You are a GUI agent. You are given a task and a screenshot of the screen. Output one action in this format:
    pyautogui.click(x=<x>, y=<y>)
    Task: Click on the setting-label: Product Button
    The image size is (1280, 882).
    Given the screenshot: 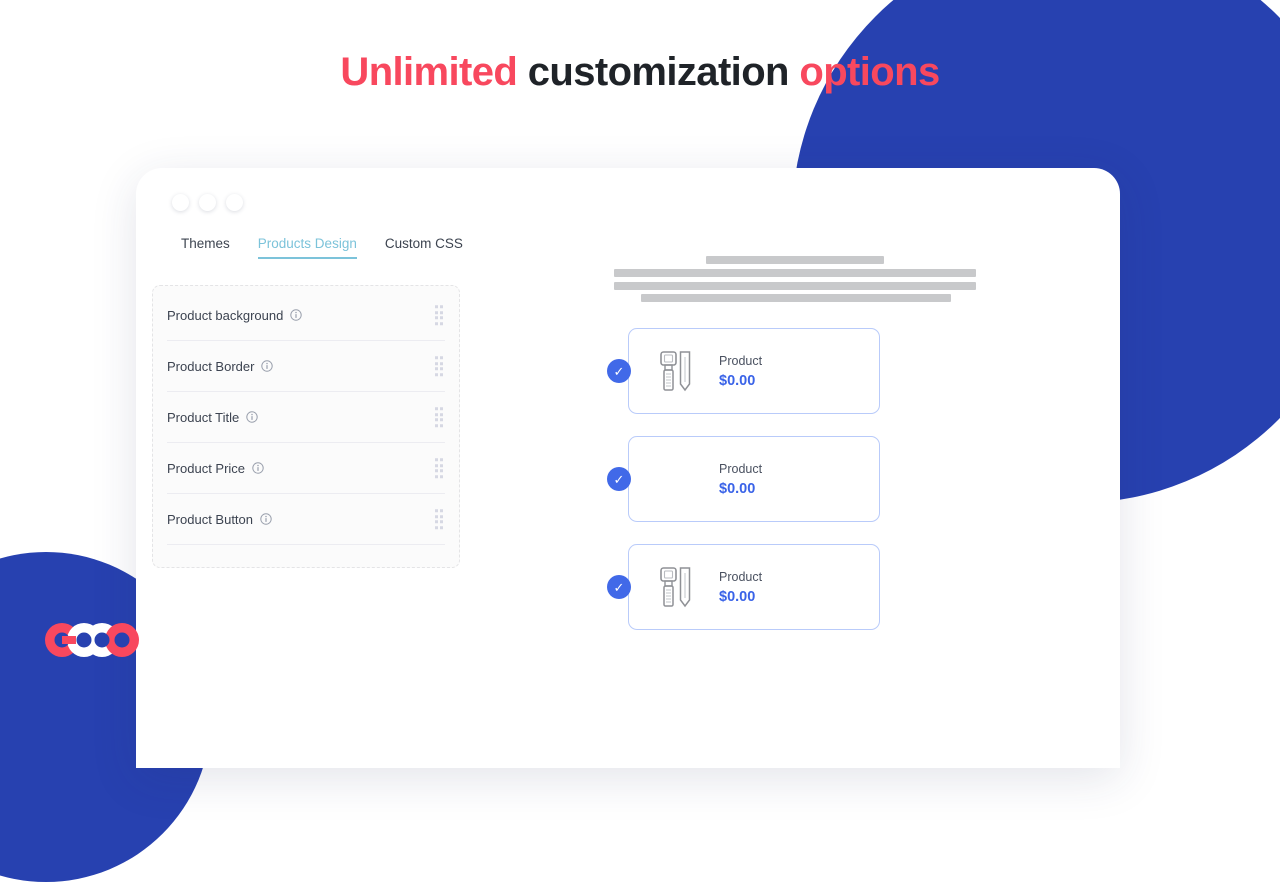 What is the action you would take?
    pyautogui.click(x=210, y=519)
    